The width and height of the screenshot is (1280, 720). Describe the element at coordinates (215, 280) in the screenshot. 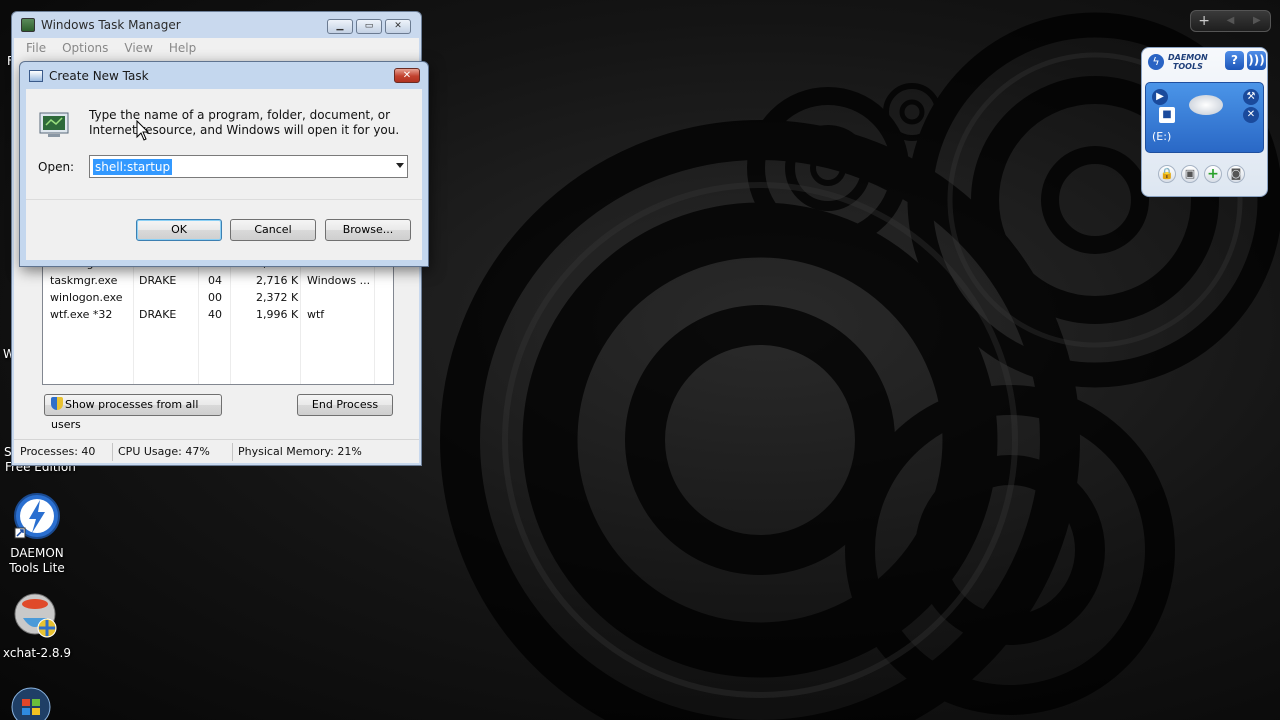

I see `process-cpu: 04` at that location.